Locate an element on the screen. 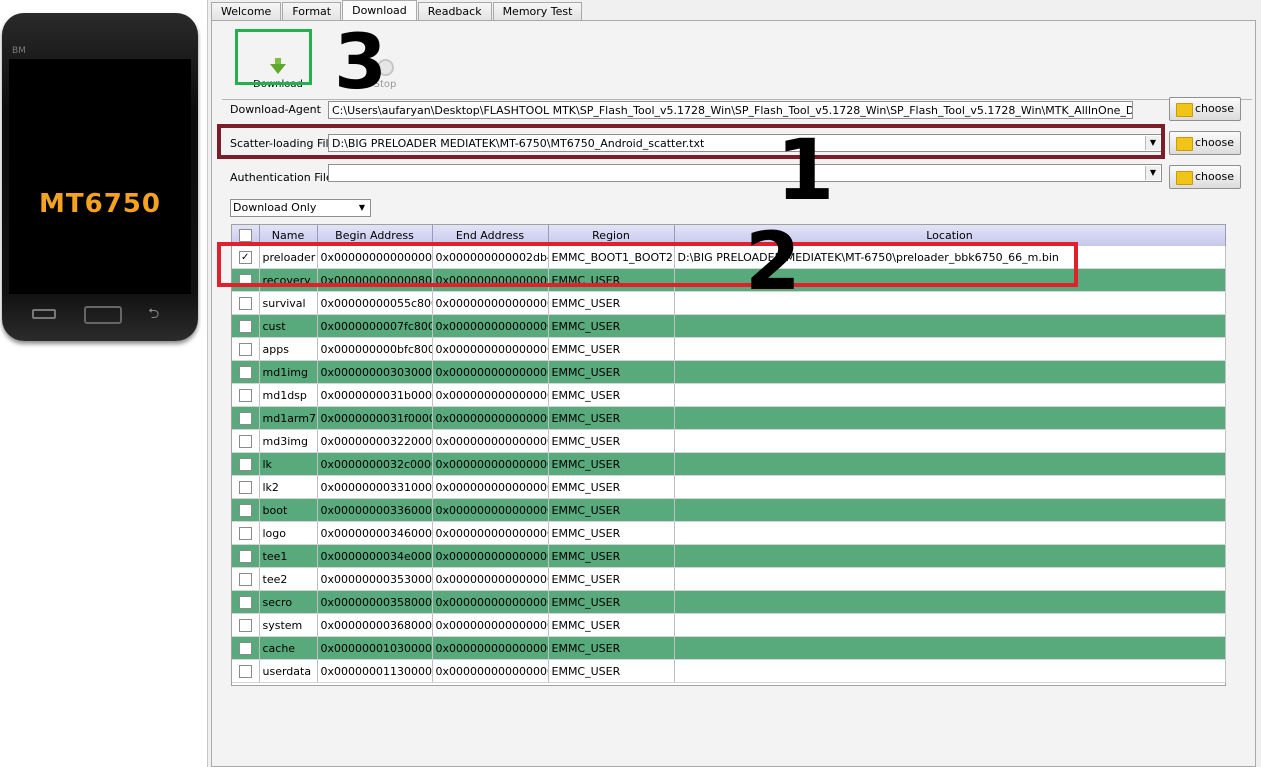 The width and height of the screenshot is (1261, 767). begin-address: 0x0000000033100000 is located at coordinates (375, 487).